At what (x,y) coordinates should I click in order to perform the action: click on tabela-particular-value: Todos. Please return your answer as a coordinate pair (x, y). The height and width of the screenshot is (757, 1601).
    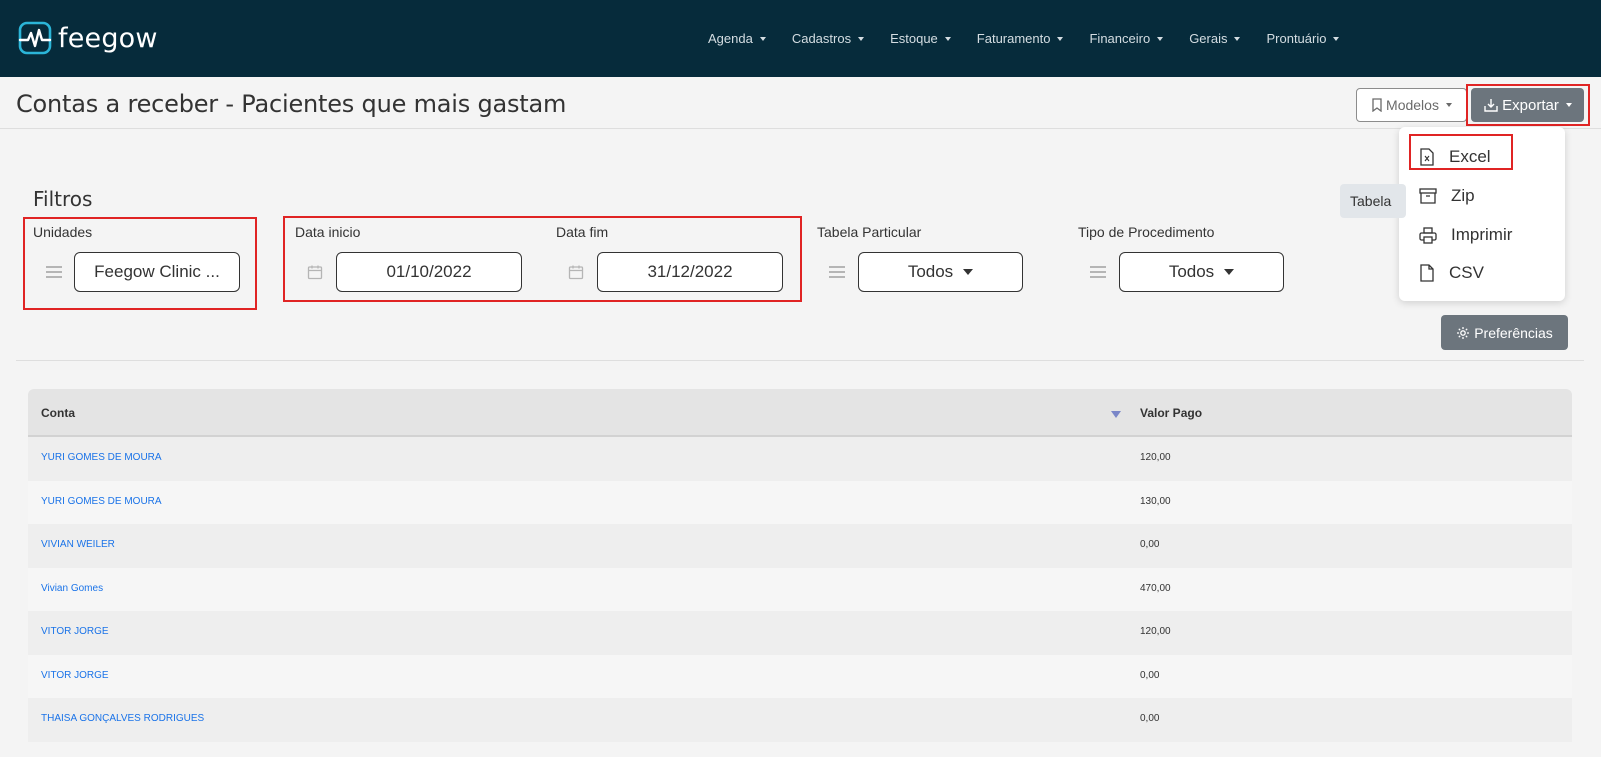
    Looking at the image, I should click on (930, 271).